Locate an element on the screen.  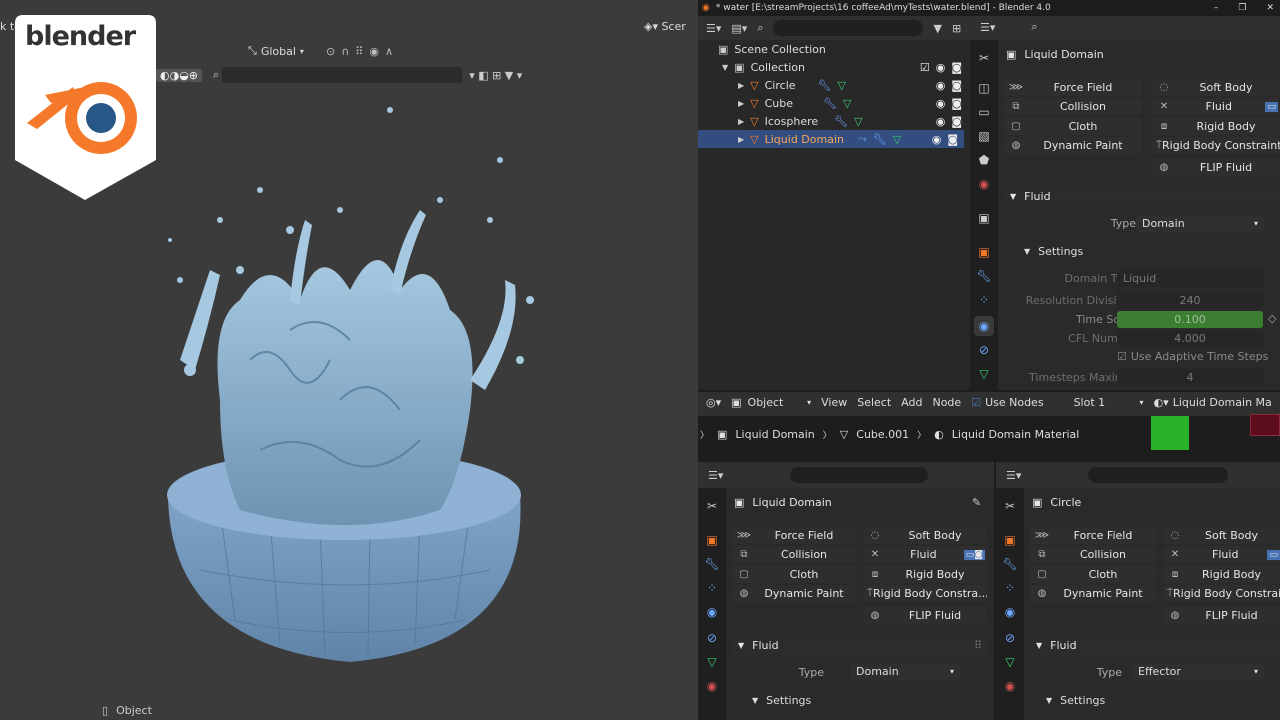
menu-view: View is located at coordinates (834, 402).